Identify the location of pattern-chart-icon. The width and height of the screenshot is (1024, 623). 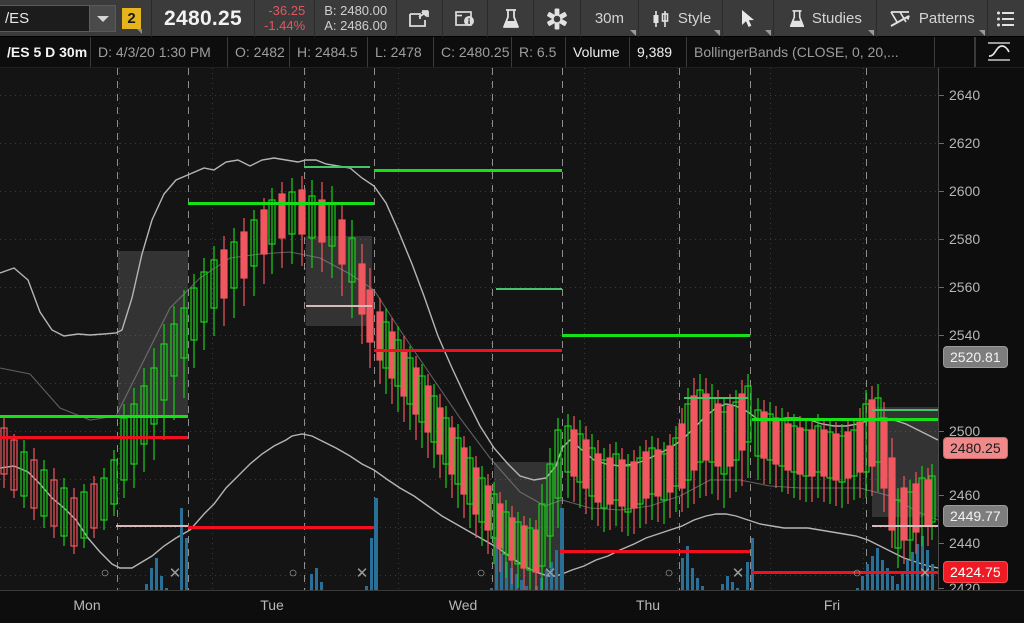
(901, 19).